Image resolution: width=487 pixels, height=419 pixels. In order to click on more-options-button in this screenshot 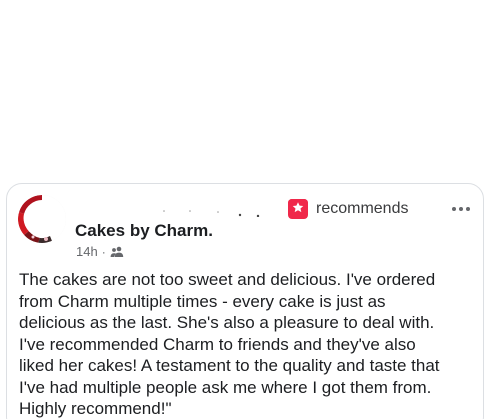, I will do `click(461, 209)`.